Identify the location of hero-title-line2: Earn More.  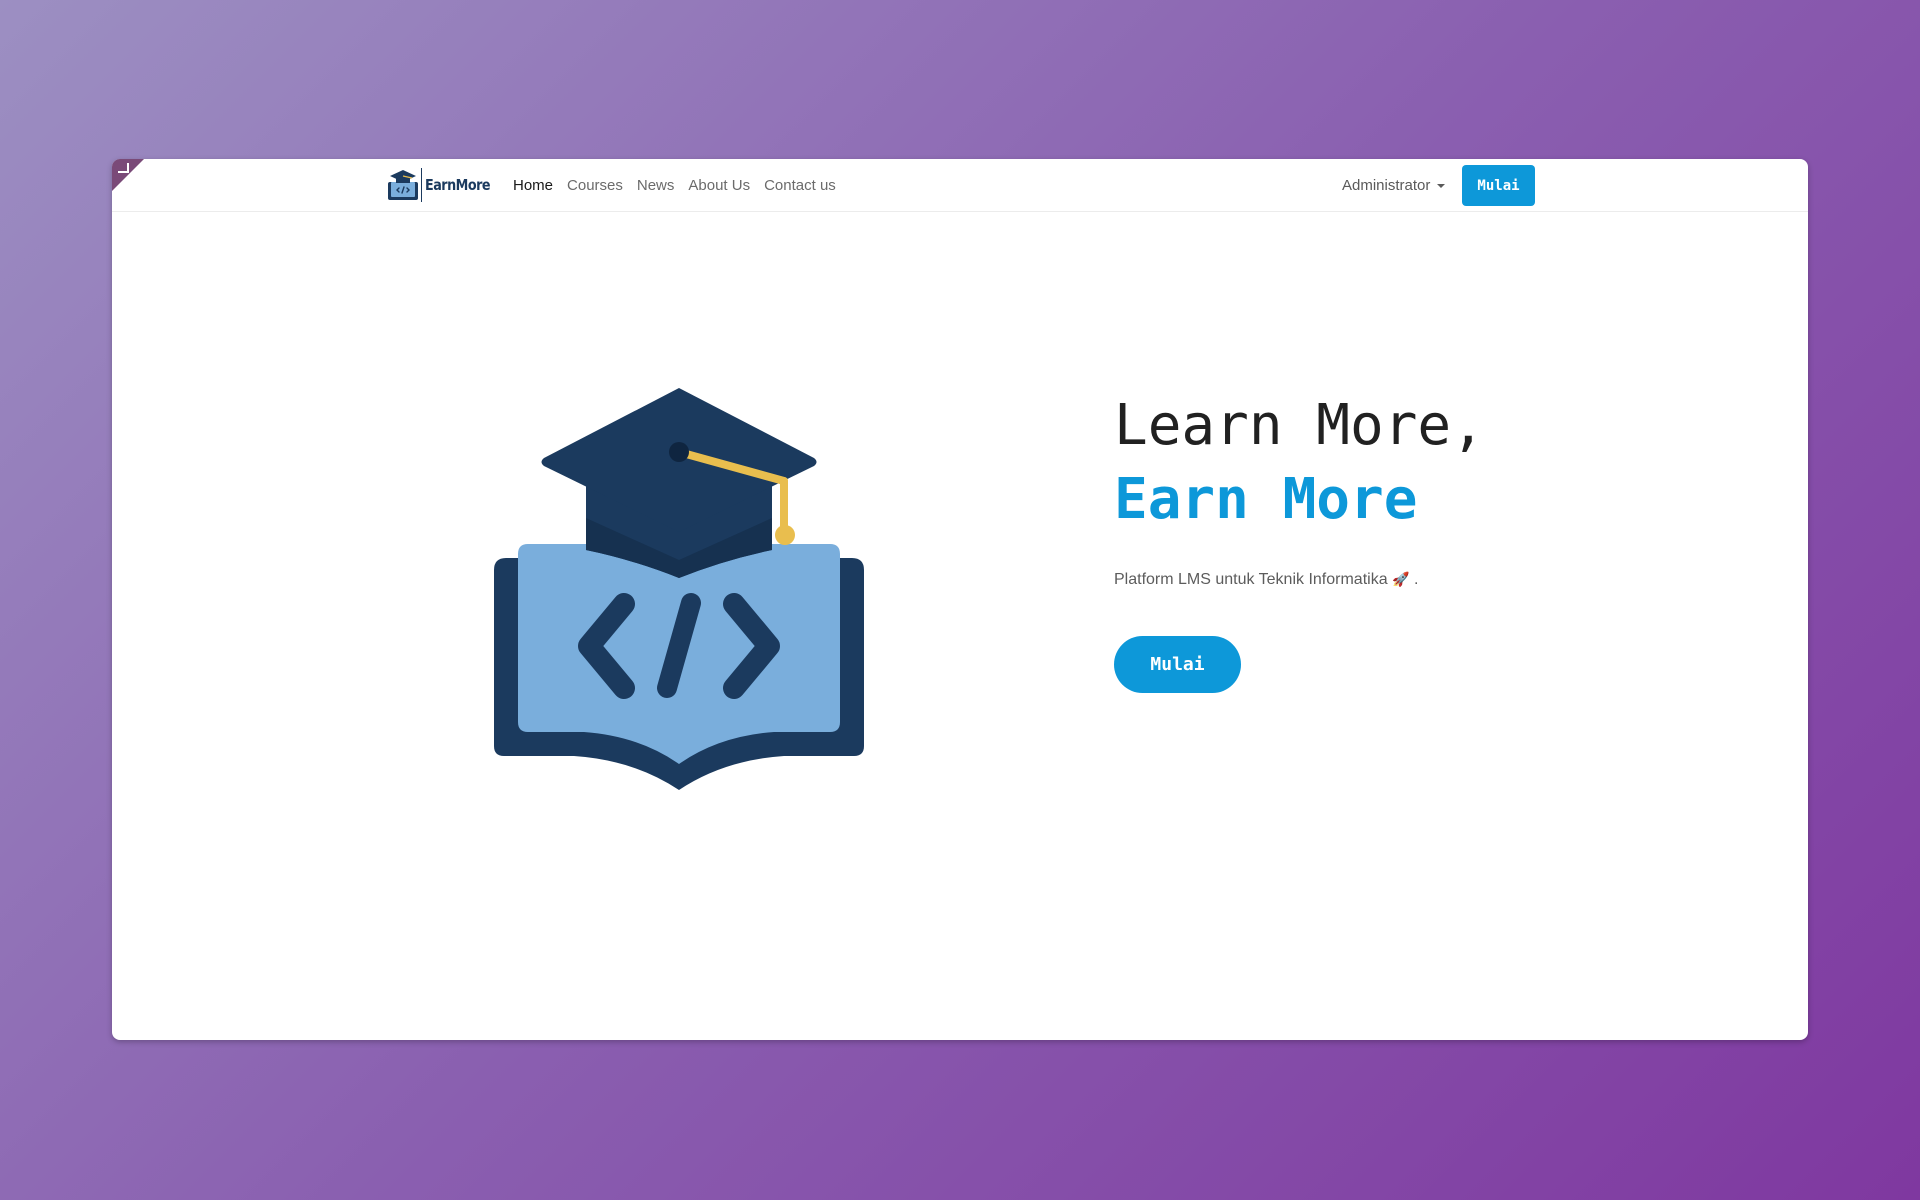
(1266, 499).